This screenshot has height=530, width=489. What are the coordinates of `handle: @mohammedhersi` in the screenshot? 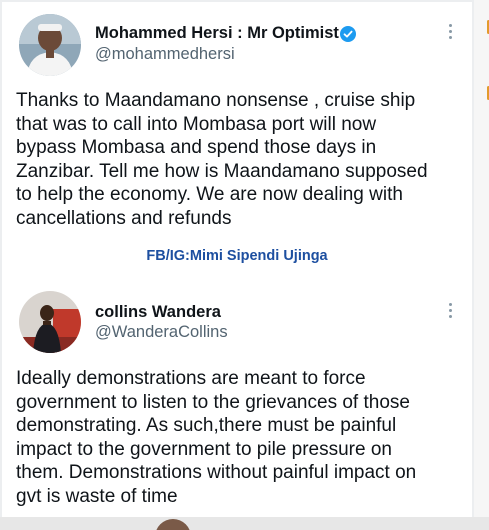 It's located at (165, 54).